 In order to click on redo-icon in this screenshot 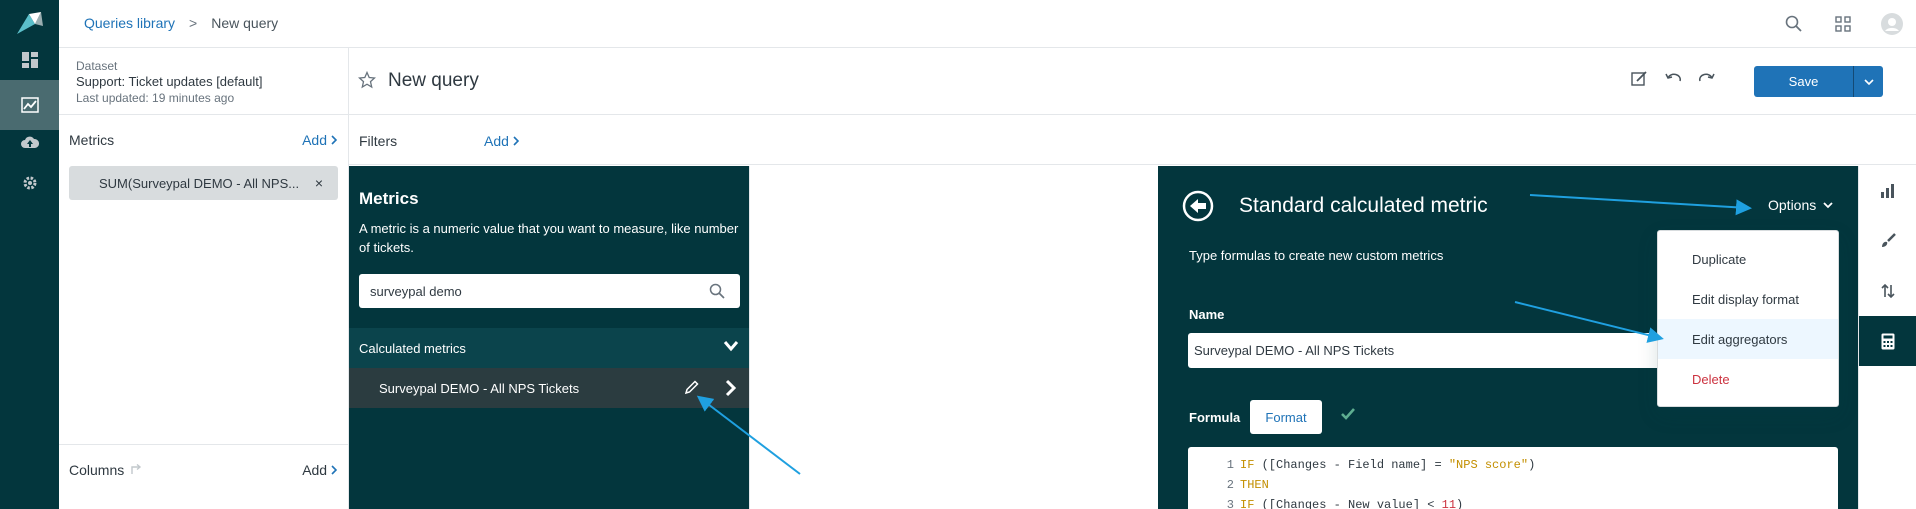, I will do `click(1707, 81)`.